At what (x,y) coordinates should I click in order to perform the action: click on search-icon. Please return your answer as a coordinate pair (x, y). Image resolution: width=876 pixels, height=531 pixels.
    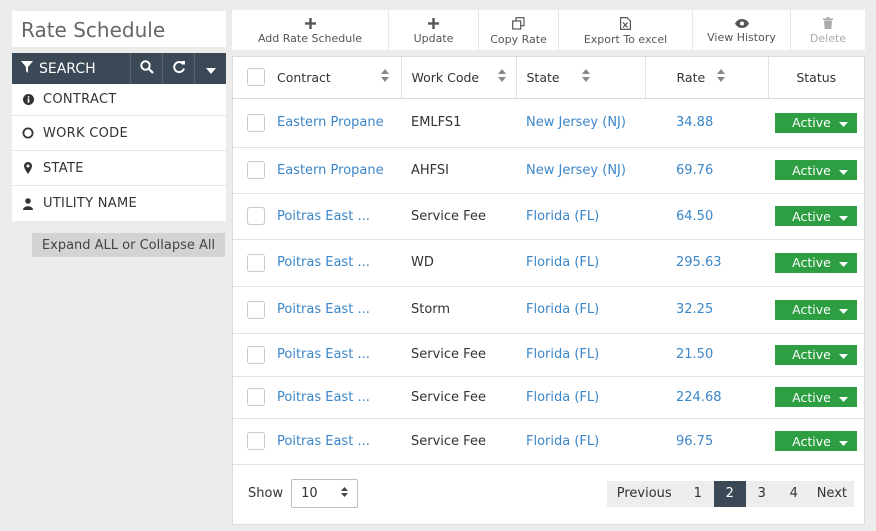
    Looking at the image, I should click on (146, 68).